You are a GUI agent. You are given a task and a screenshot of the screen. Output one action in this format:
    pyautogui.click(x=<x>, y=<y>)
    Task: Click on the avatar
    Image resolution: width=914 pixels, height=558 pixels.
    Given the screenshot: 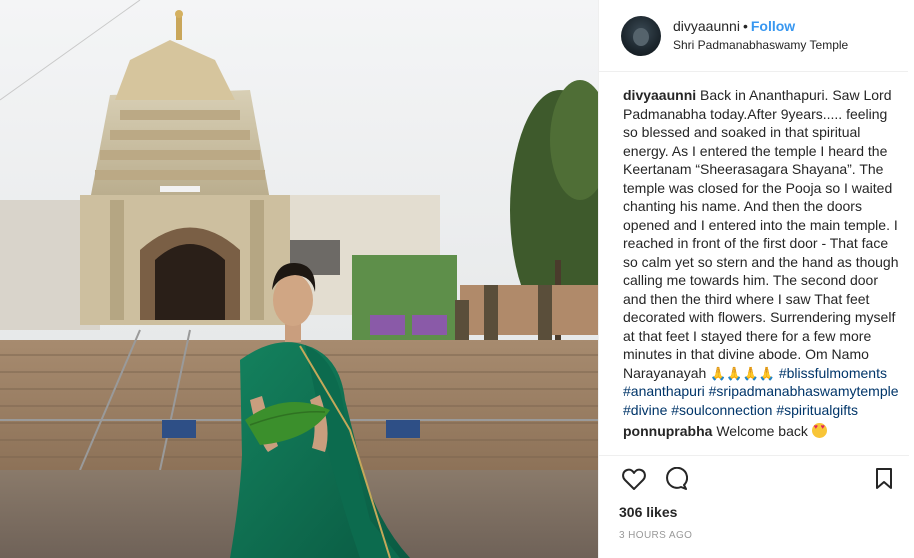 What is the action you would take?
    pyautogui.click(x=641, y=35)
    